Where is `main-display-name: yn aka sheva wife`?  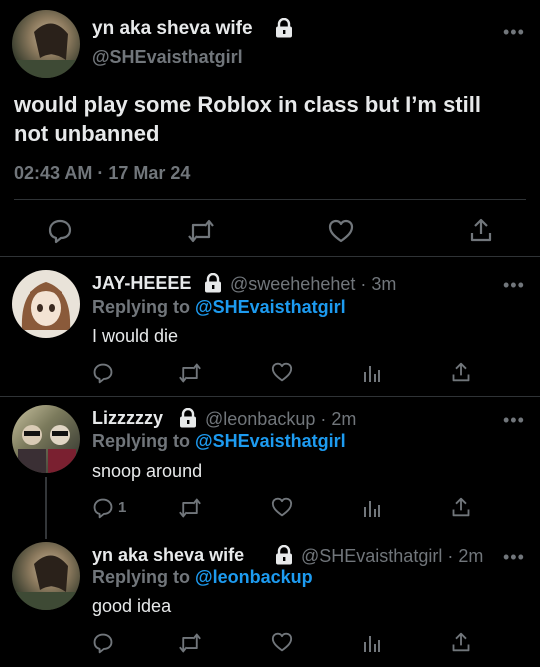 main-display-name: yn aka sheva wife is located at coordinates (172, 29).